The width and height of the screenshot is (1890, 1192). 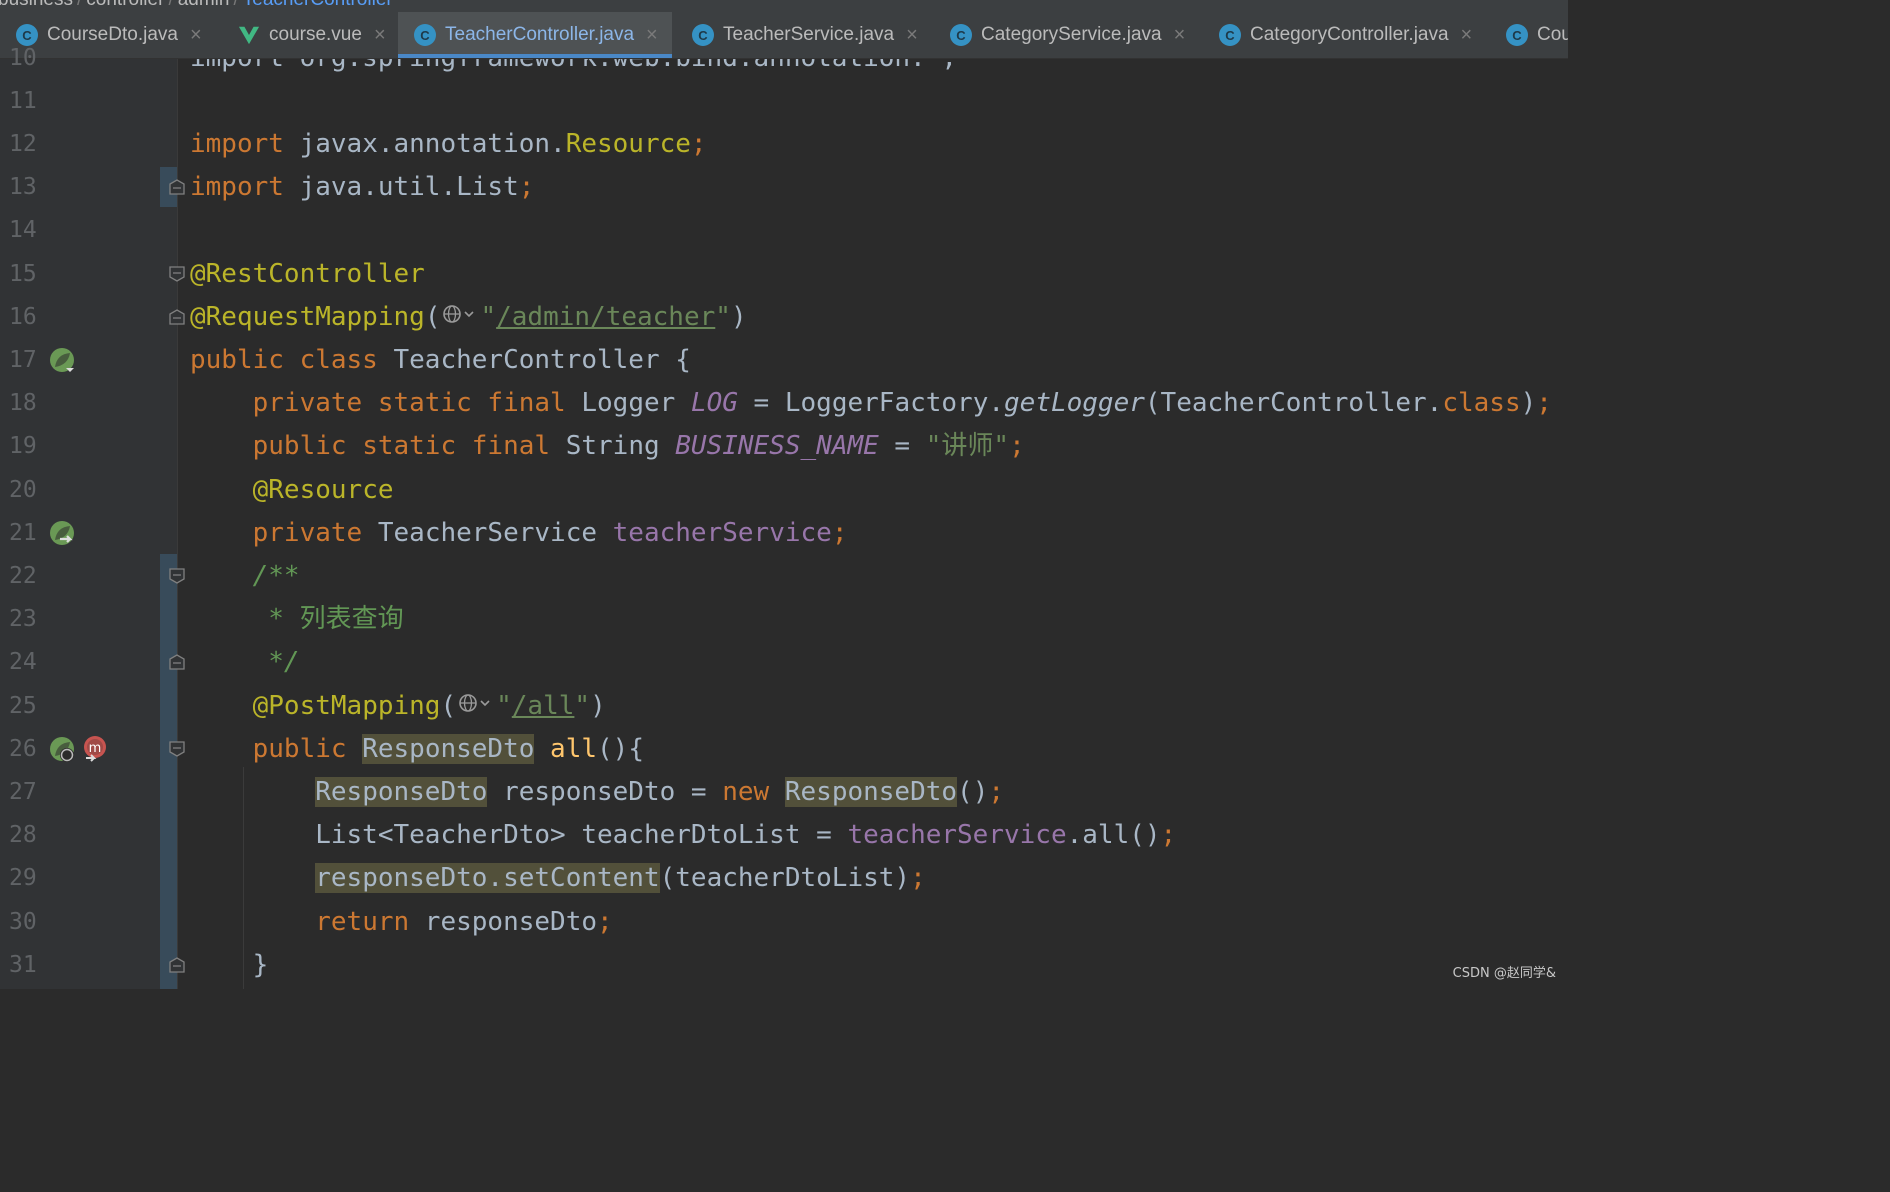 What do you see at coordinates (29, 878) in the screenshot?
I see `line-number: 29` at bounding box center [29, 878].